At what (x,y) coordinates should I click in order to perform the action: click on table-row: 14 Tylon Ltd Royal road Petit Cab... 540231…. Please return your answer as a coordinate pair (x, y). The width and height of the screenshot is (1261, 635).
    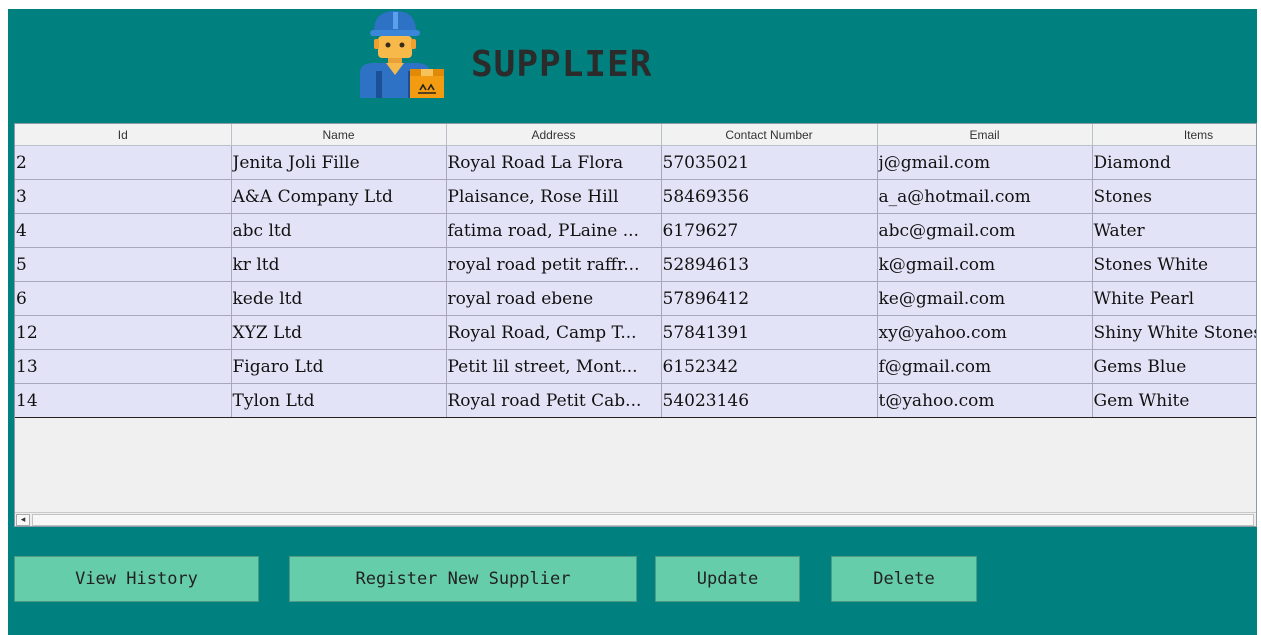
    Looking at the image, I should click on (635, 400).